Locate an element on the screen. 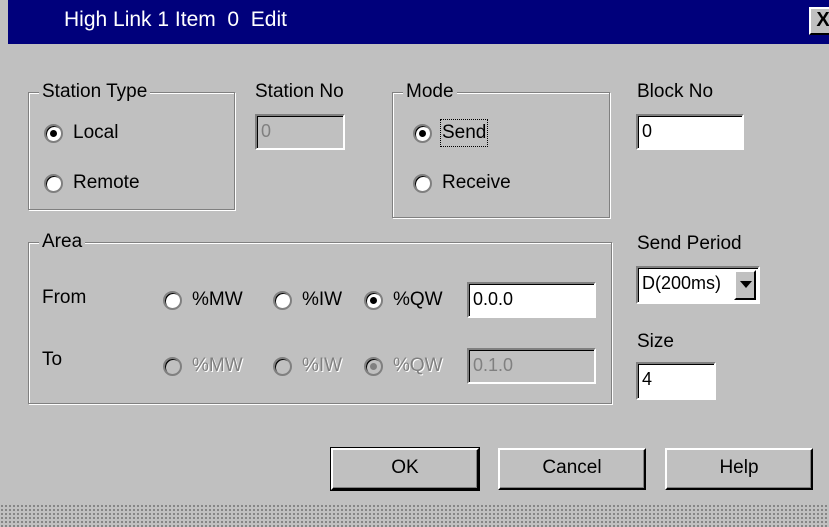 The width and height of the screenshot is (829, 527). from-mw-radio: %MW is located at coordinates (203, 300).